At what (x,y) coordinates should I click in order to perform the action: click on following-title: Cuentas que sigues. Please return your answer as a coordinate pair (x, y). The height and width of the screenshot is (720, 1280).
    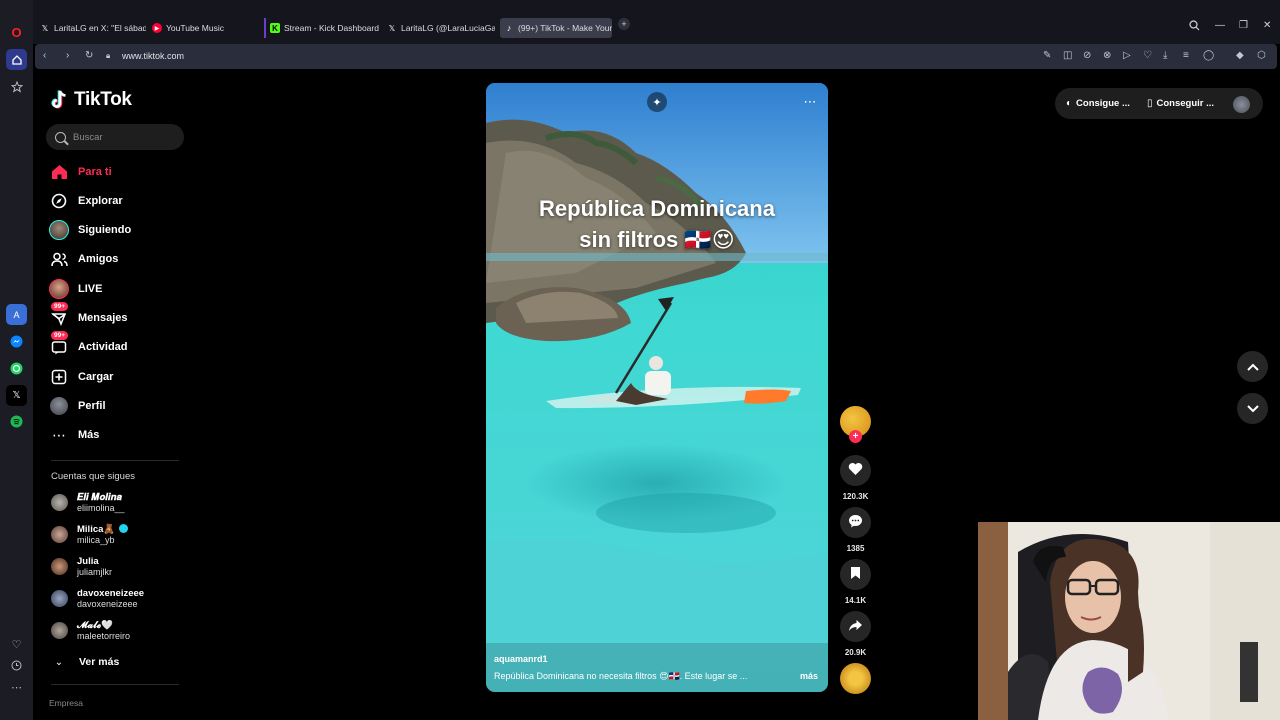
    Looking at the image, I should click on (93, 476).